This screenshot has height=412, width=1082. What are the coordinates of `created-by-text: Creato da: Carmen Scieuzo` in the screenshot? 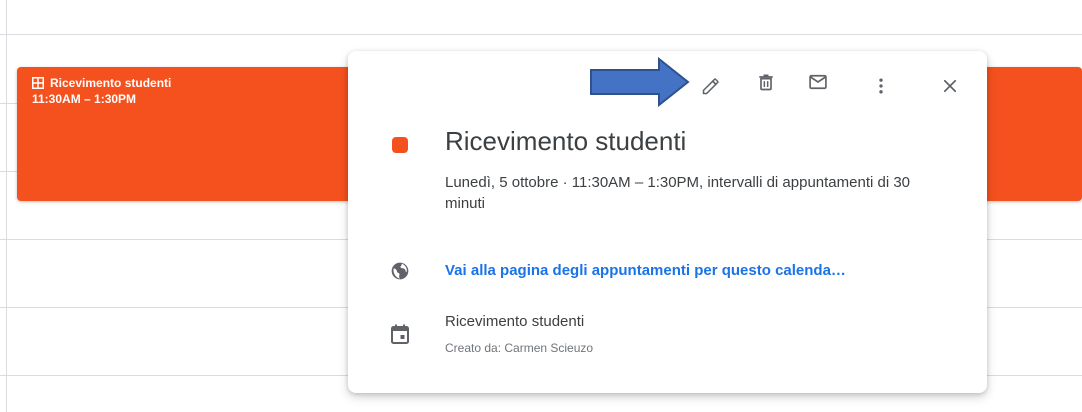 It's located at (519, 348).